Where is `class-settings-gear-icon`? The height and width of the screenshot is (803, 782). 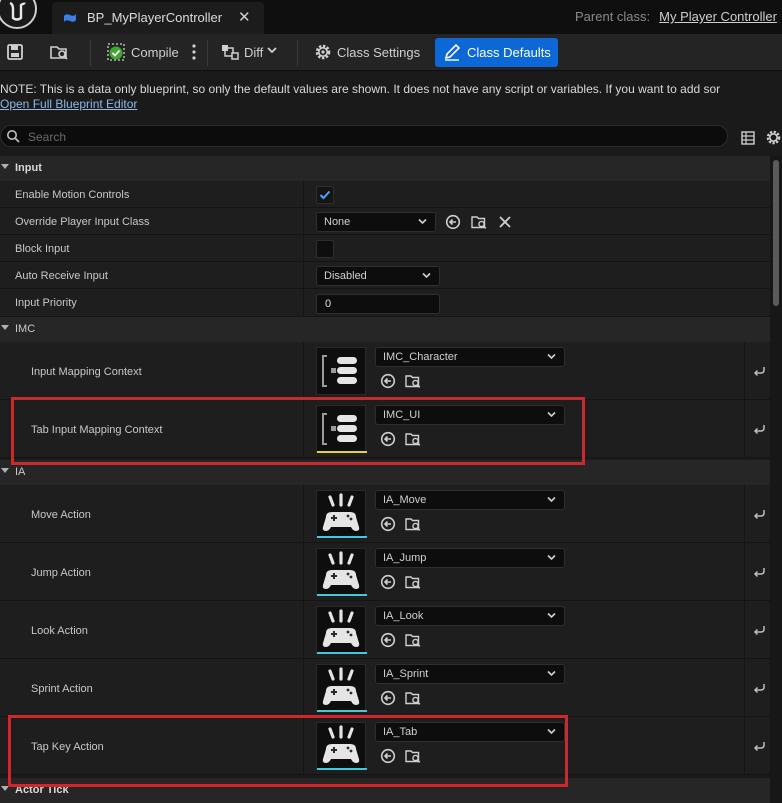
class-settings-gear-icon is located at coordinates (323, 52).